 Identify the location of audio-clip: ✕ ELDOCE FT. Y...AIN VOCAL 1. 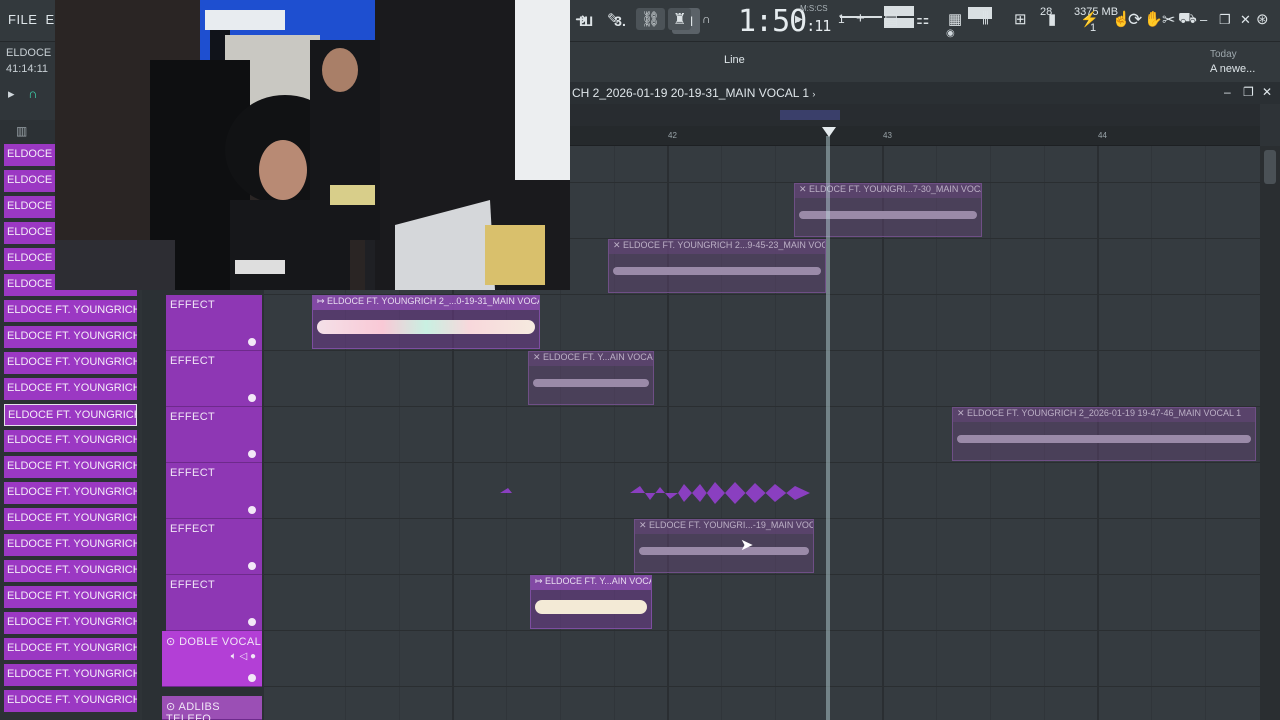
(591, 378).